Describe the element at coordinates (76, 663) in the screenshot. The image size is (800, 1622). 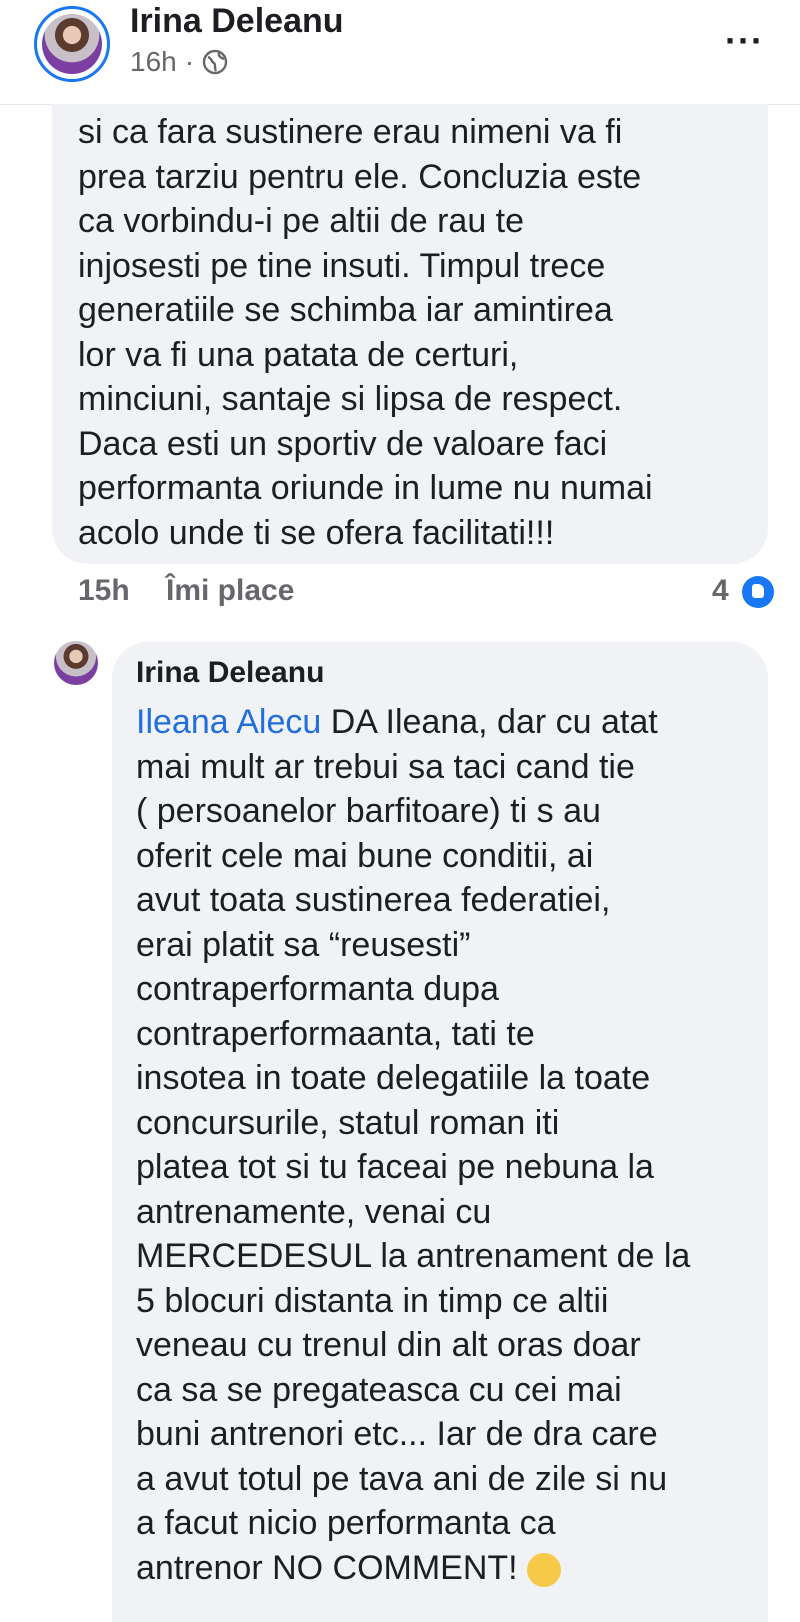
I see `reply-author-avatar` at that location.